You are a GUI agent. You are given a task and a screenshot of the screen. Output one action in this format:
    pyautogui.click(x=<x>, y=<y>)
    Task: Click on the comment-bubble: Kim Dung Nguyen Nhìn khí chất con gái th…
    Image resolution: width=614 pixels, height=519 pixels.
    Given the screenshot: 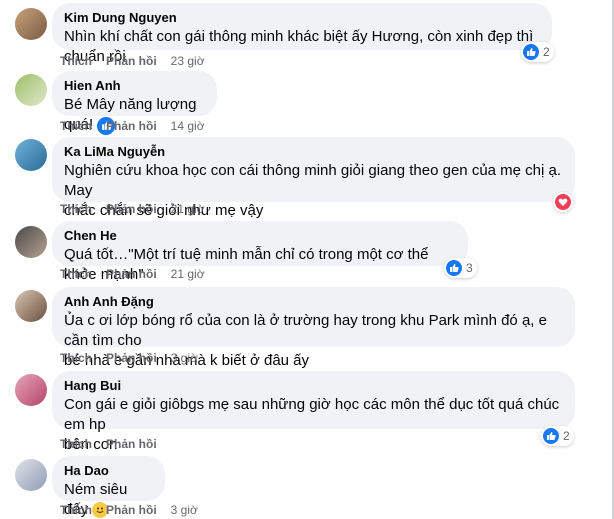 What is the action you would take?
    pyautogui.click(x=302, y=34)
    